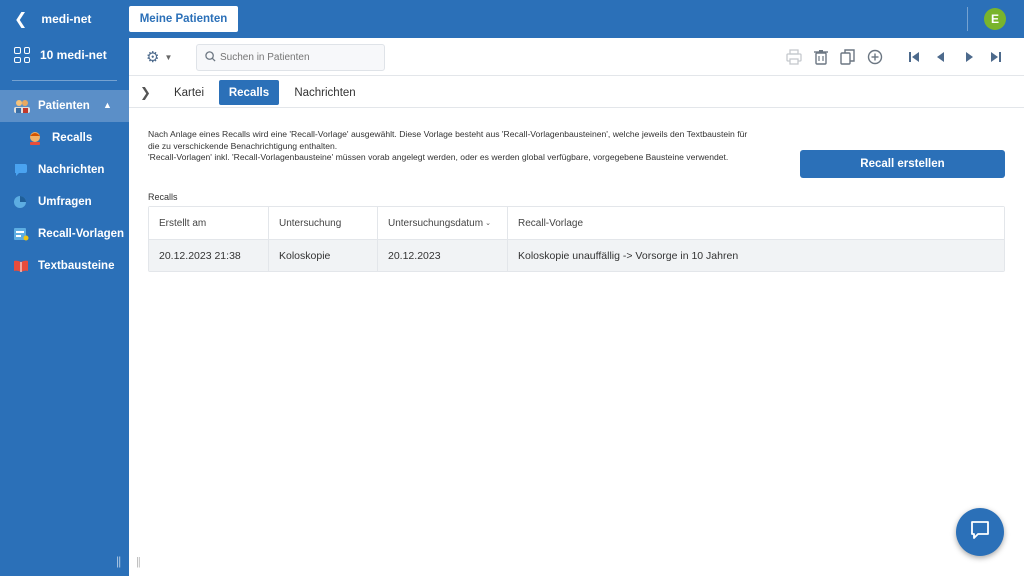  Describe the element at coordinates (163, 197) in the screenshot. I see `section-label: Recalls` at that location.